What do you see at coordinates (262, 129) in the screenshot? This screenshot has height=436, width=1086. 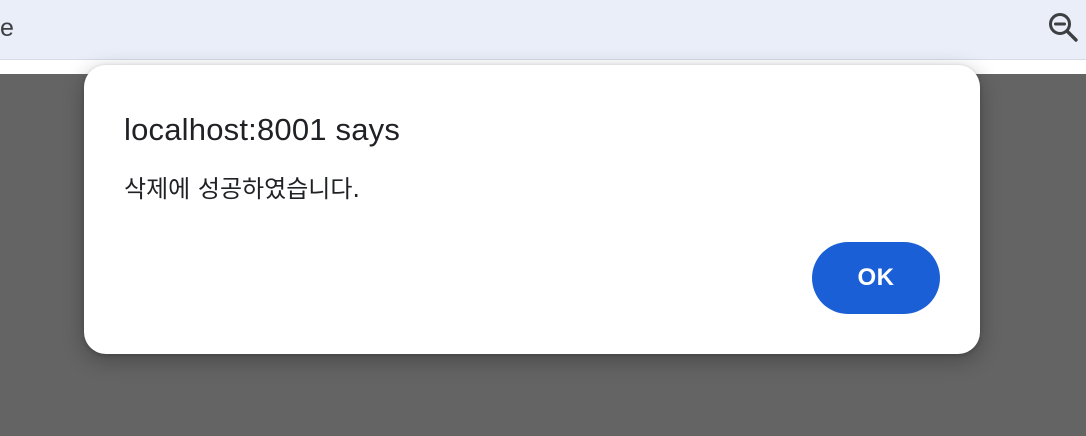 I see `dialog-title: localhost:8001 says` at bounding box center [262, 129].